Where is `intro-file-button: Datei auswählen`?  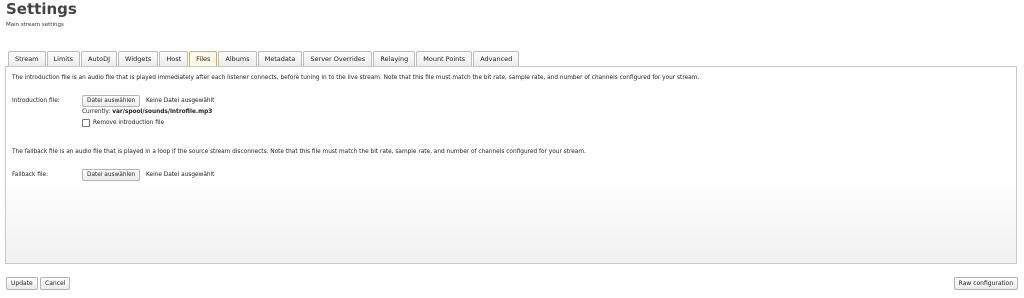 intro-file-button: Datei auswählen is located at coordinates (111, 101).